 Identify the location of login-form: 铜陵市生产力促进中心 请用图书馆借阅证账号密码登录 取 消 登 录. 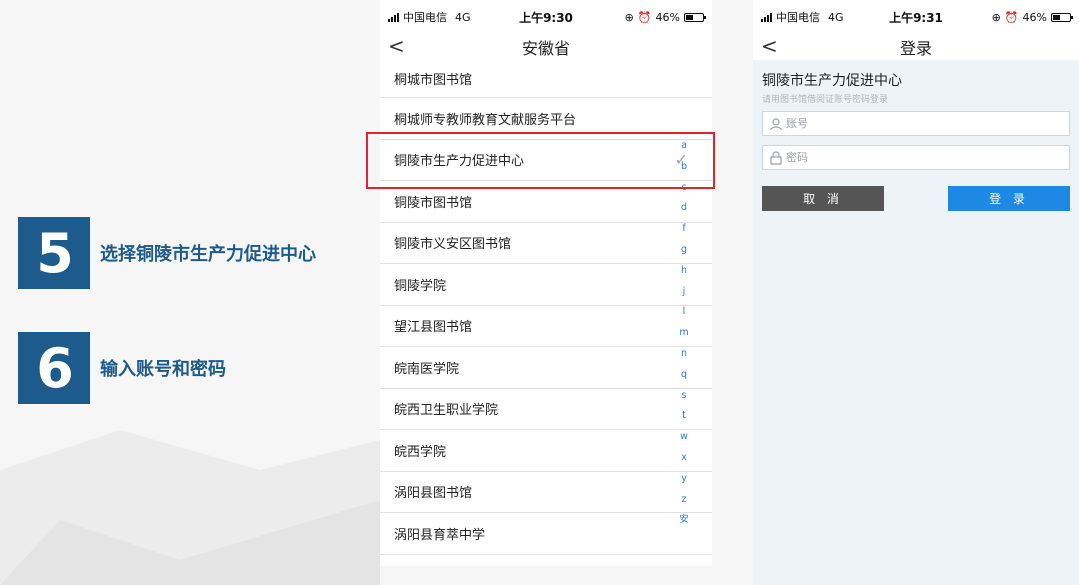
(916, 140).